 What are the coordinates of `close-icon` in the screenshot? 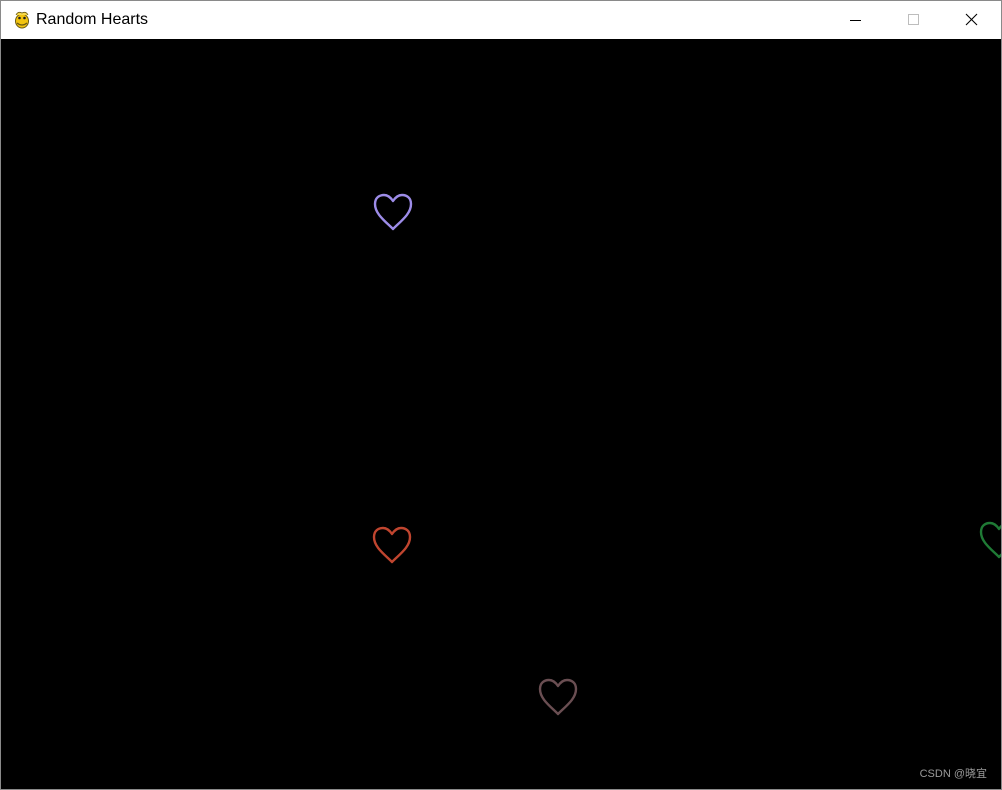 It's located at (971, 19).